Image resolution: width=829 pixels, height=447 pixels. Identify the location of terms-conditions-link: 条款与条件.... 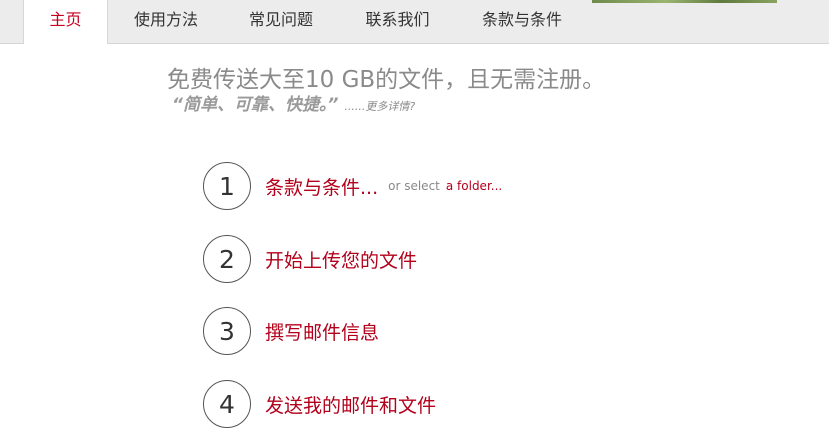
(321, 186).